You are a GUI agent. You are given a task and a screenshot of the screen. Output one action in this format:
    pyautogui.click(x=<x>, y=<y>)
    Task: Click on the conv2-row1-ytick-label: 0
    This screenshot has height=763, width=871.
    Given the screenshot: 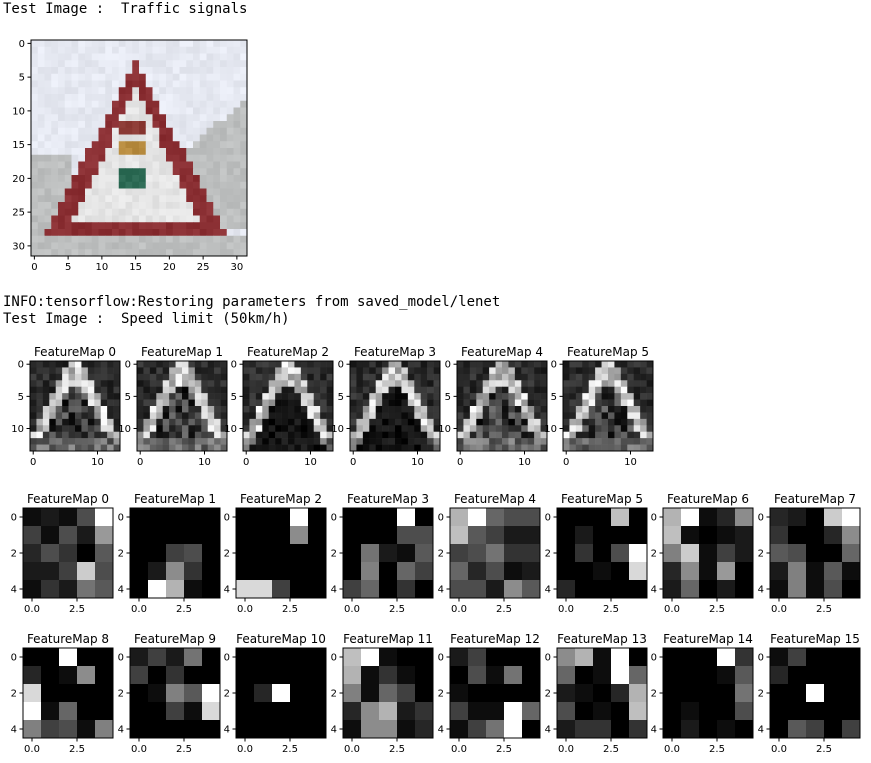 What is the action you would take?
    pyautogui.click(x=14, y=518)
    